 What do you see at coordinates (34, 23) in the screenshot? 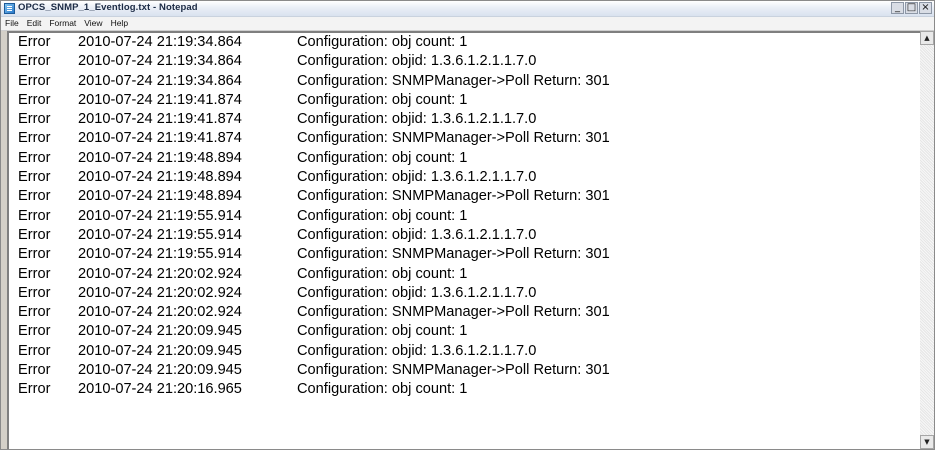
I see `menu-edit: Edit` at bounding box center [34, 23].